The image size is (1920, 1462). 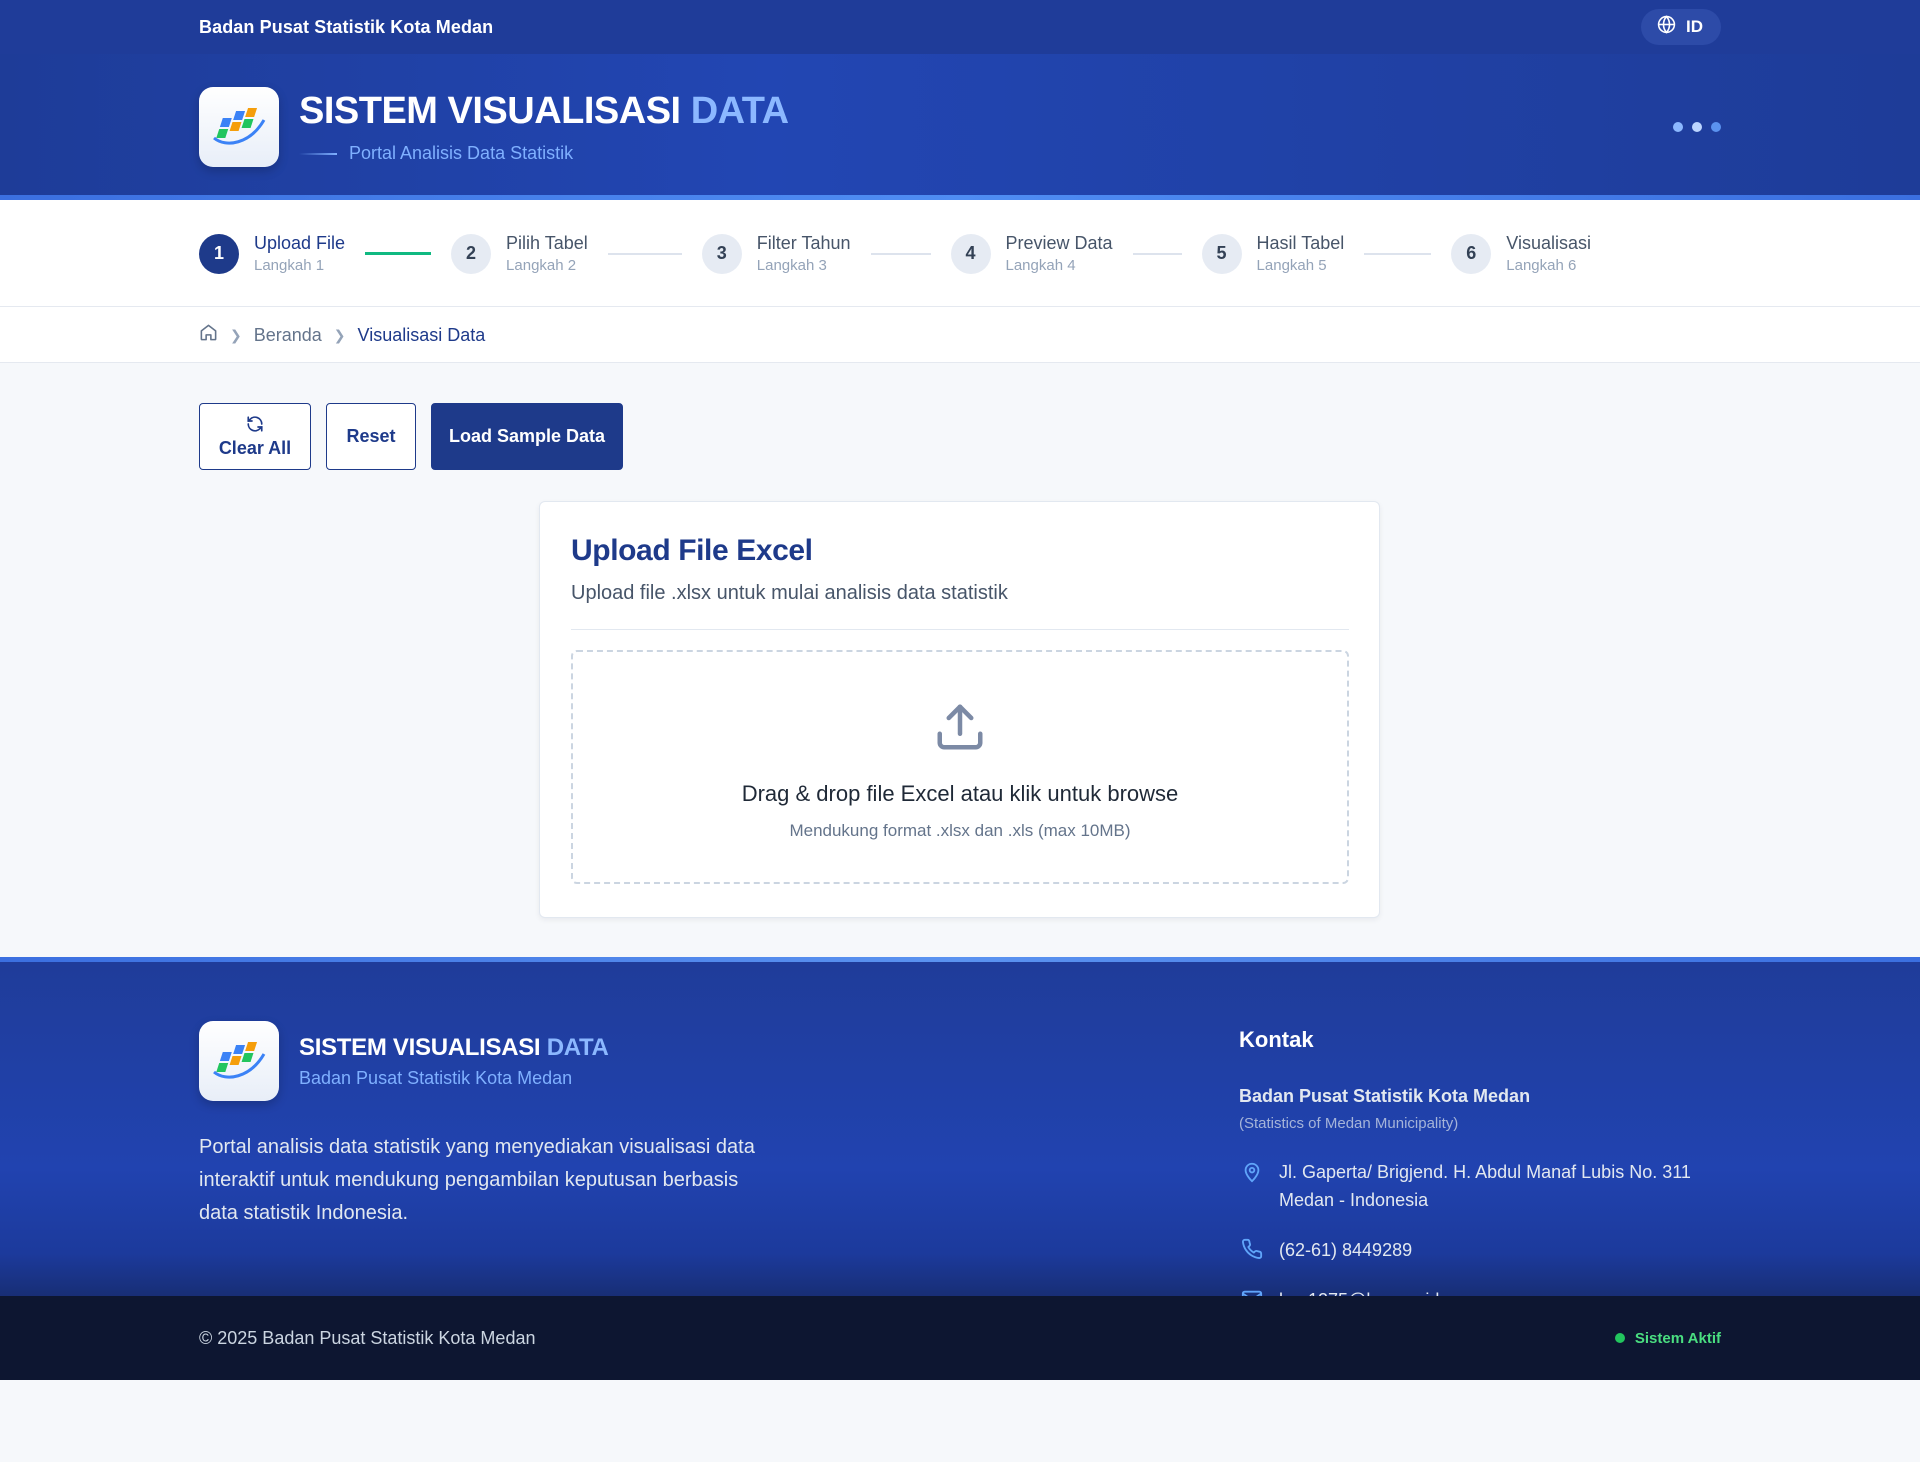 What do you see at coordinates (300, 243) in the screenshot?
I see `step-label: Upload File` at bounding box center [300, 243].